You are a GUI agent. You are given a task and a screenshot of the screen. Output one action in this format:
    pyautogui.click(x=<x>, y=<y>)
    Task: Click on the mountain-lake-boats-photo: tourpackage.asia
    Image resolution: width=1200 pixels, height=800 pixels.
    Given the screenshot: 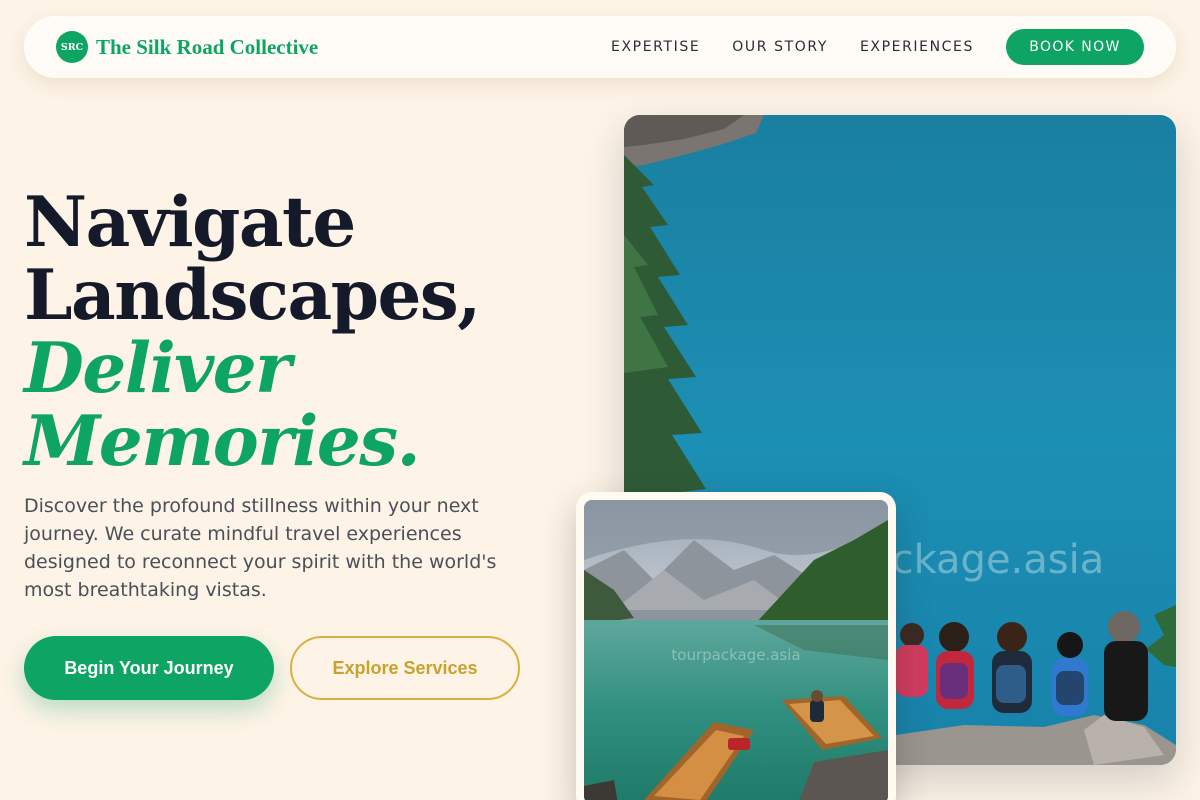 What is the action you would take?
    pyautogui.click(x=736, y=650)
    